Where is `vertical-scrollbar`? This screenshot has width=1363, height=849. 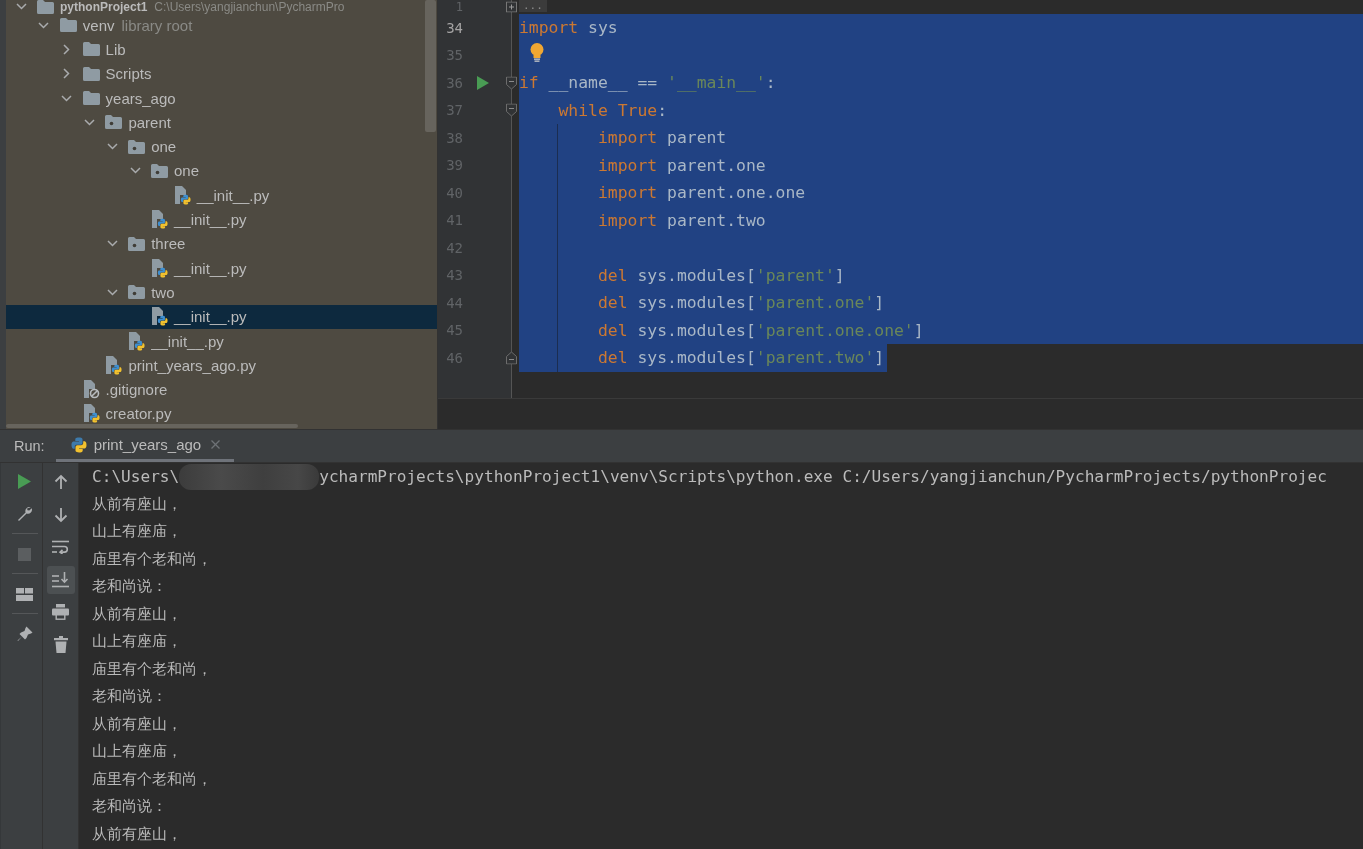
vertical-scrollbar is located at coordinates (430, 66).